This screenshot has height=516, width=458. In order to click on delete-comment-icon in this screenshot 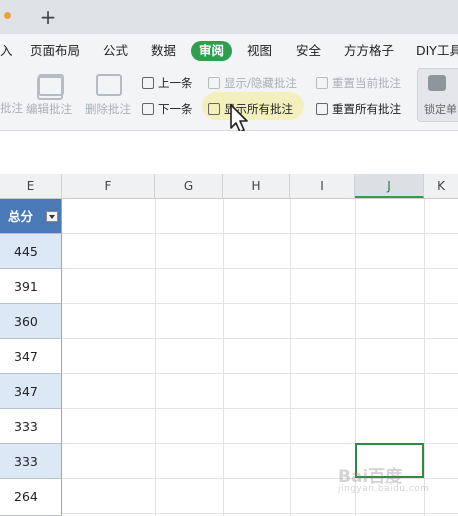, I will do `click(109, 85)`.